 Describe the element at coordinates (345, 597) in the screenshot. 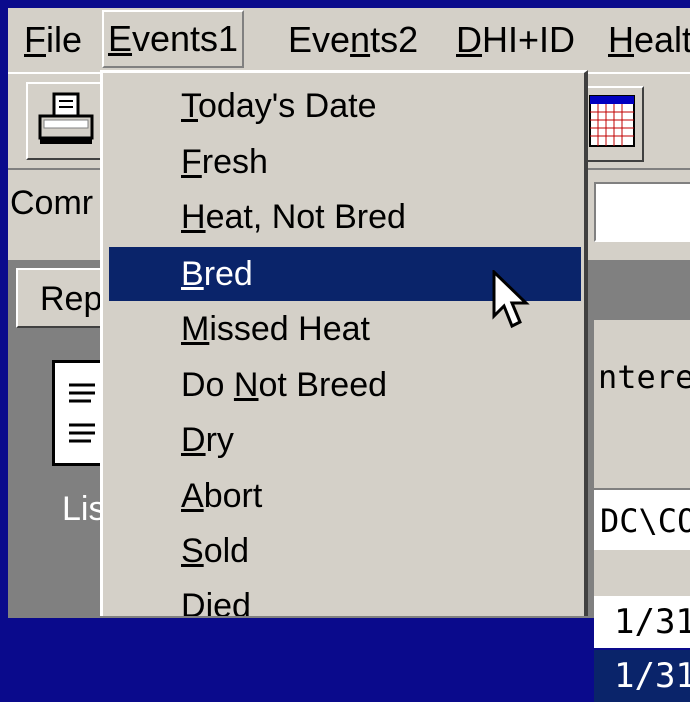

I see `menu-item-died: Died` at that location.